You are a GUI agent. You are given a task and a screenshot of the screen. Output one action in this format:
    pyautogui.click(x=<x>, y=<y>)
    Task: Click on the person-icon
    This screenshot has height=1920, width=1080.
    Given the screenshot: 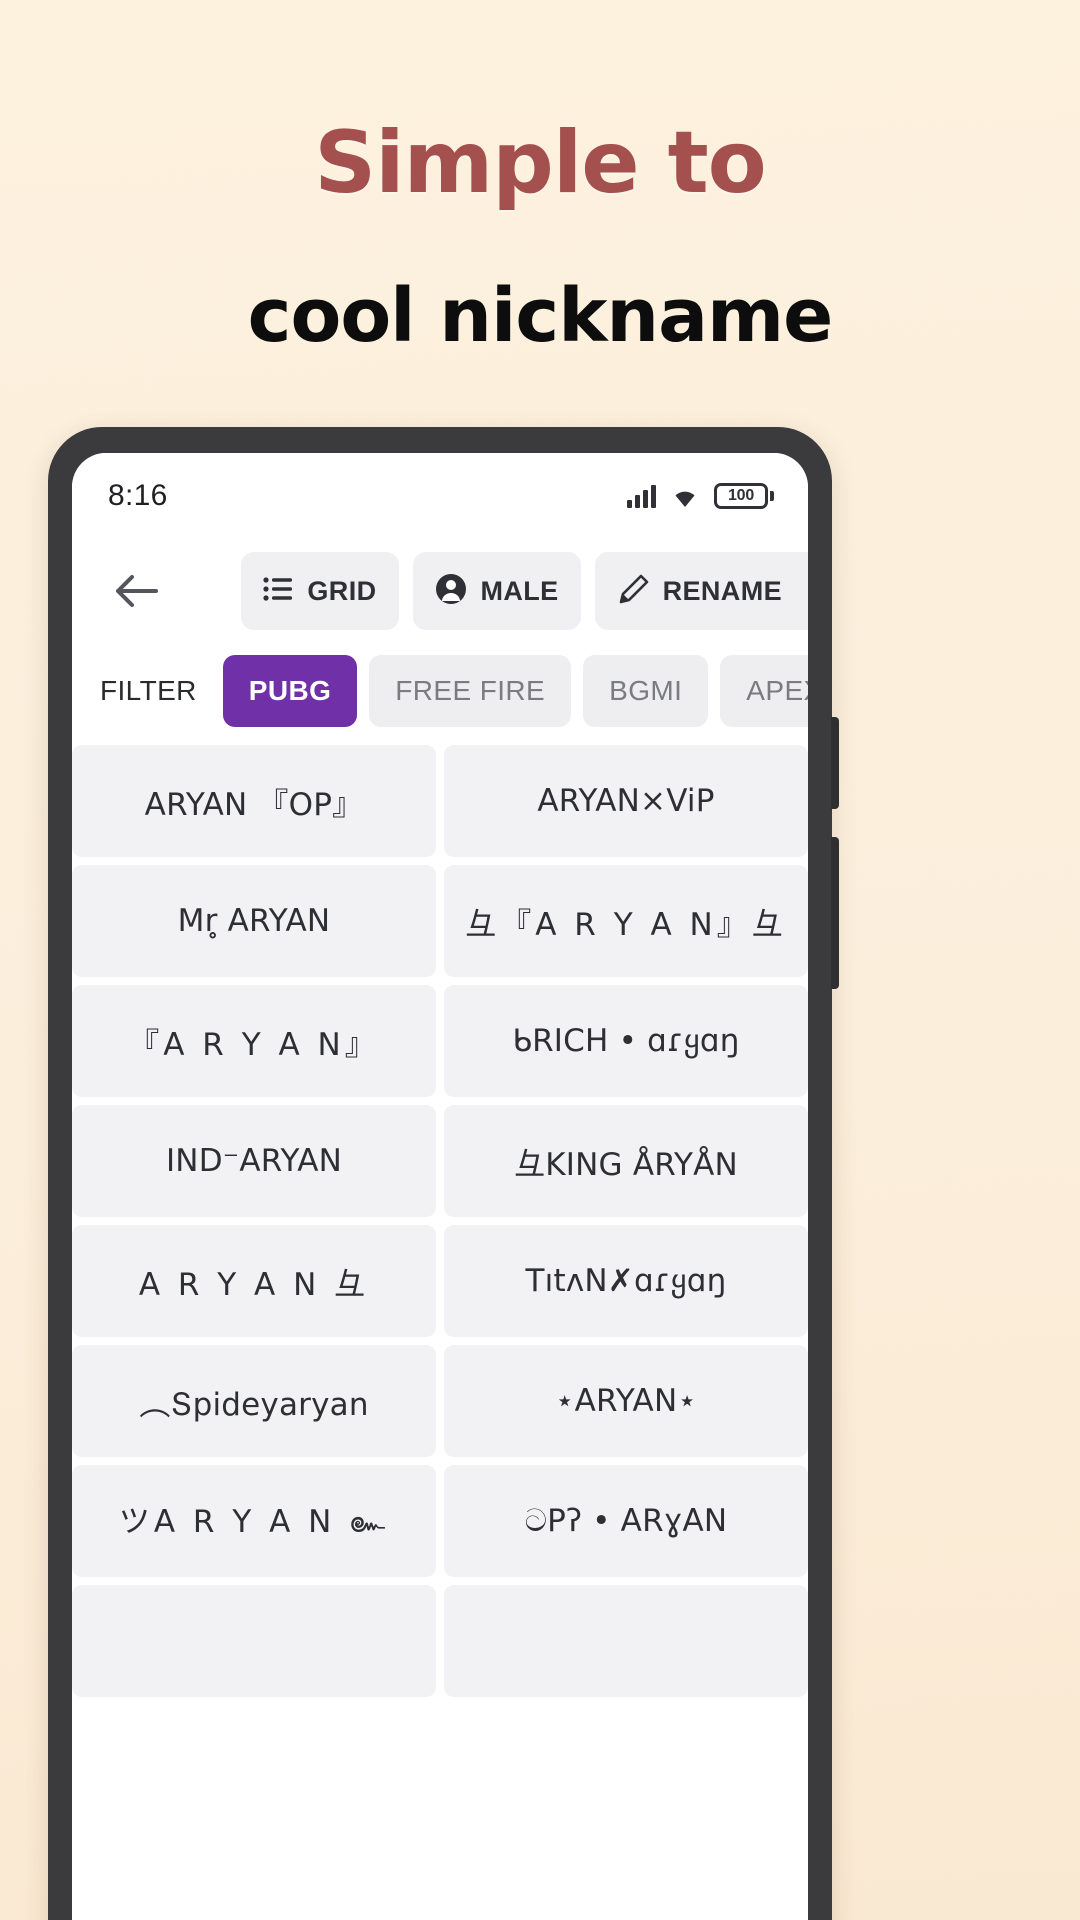 What is the action you would take?
    pyautogui.click(x=451, y=591)
    